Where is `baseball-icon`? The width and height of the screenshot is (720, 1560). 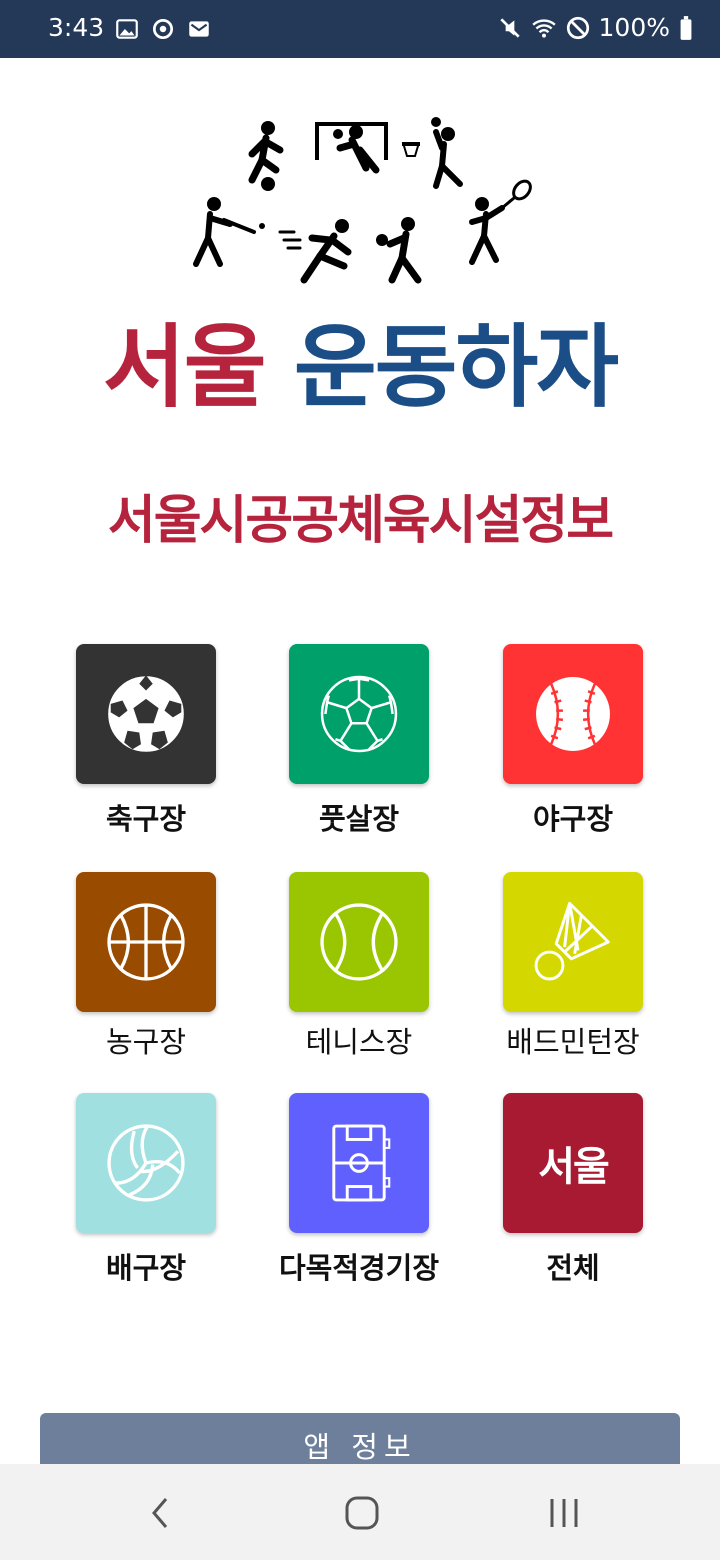 baseball-icon is located at coordinates (573, 714).